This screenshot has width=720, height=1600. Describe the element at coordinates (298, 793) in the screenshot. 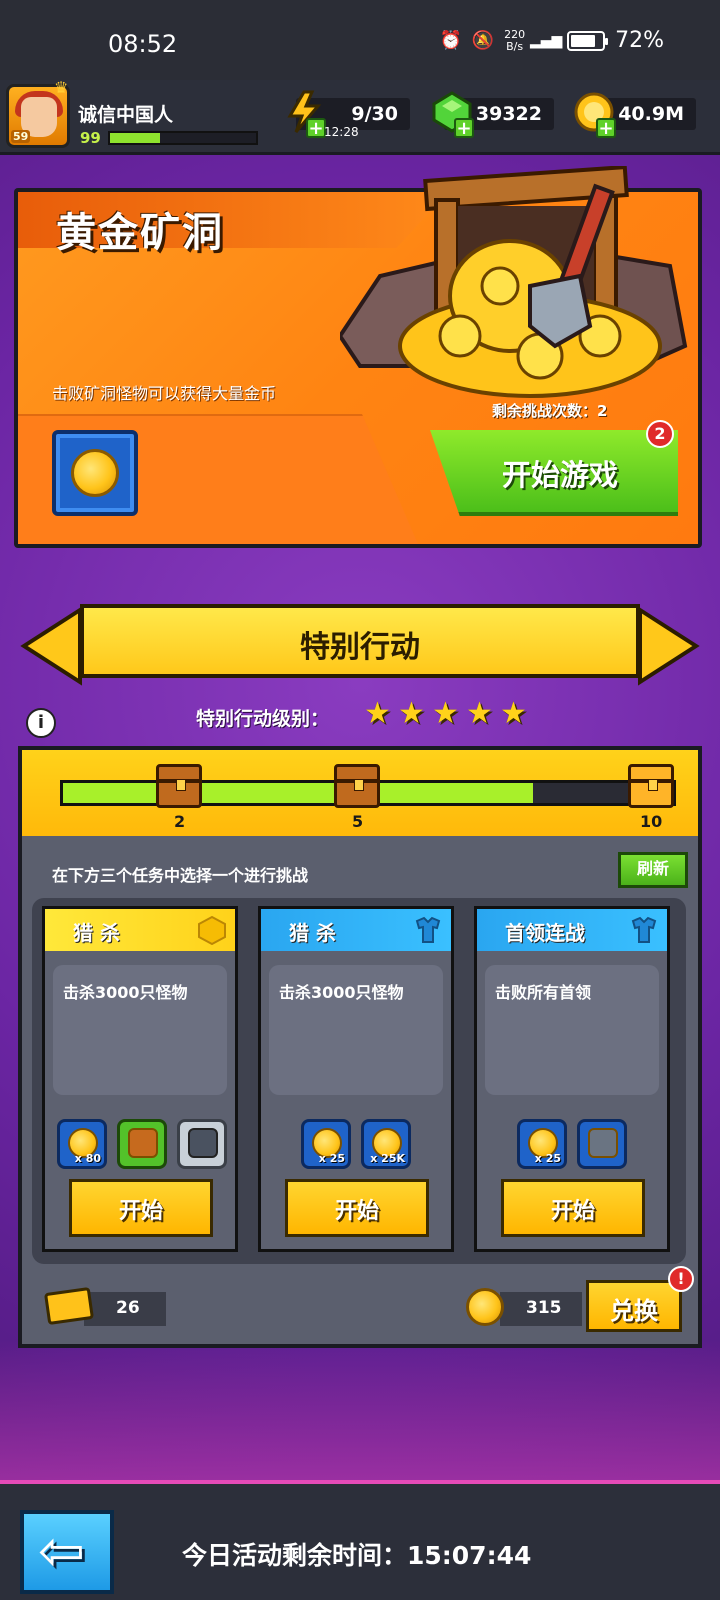

I see `progress-fill` at that location.